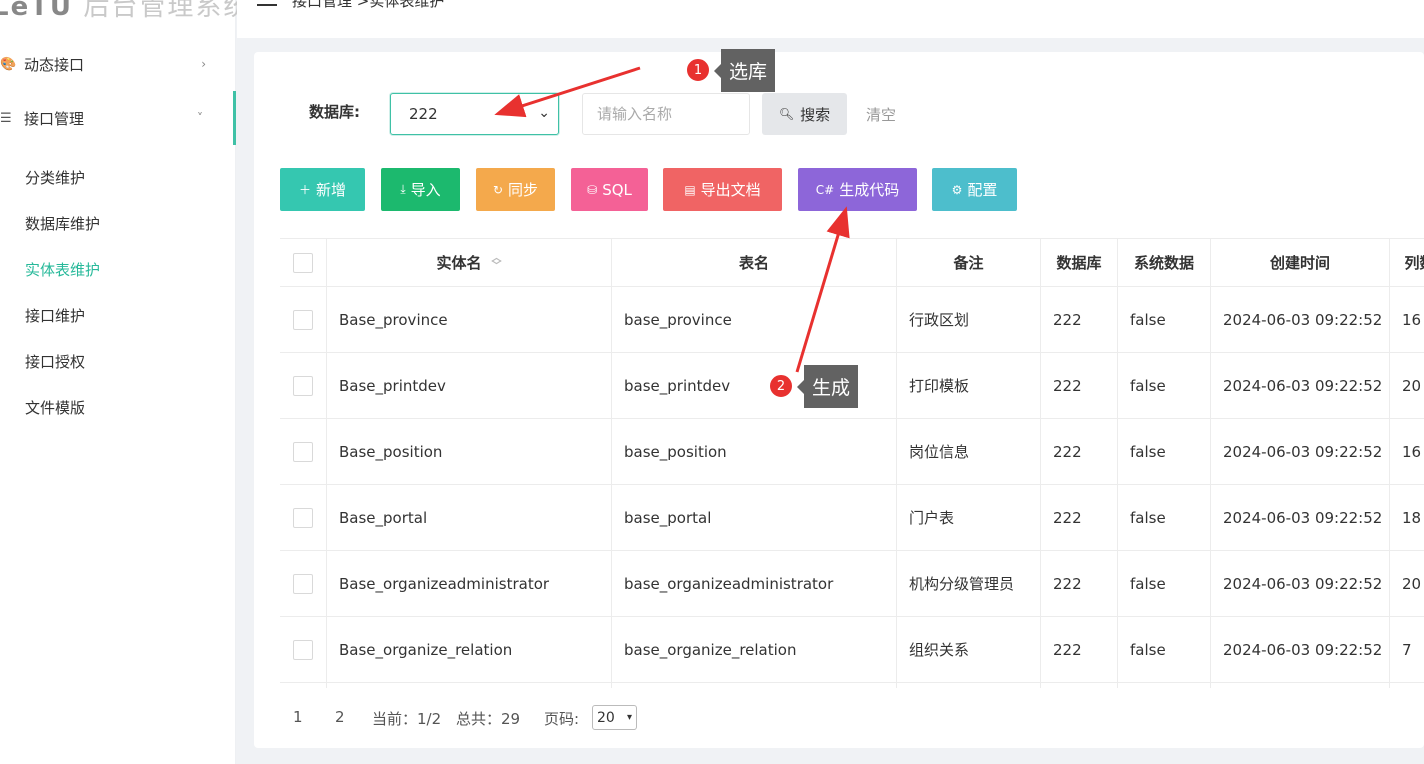 The height and width of the screenshot is (764, 1424). Describe the element at coordinates (420, 189) in the screenshot. I see `import-button: ⤓ 导入` at that location.